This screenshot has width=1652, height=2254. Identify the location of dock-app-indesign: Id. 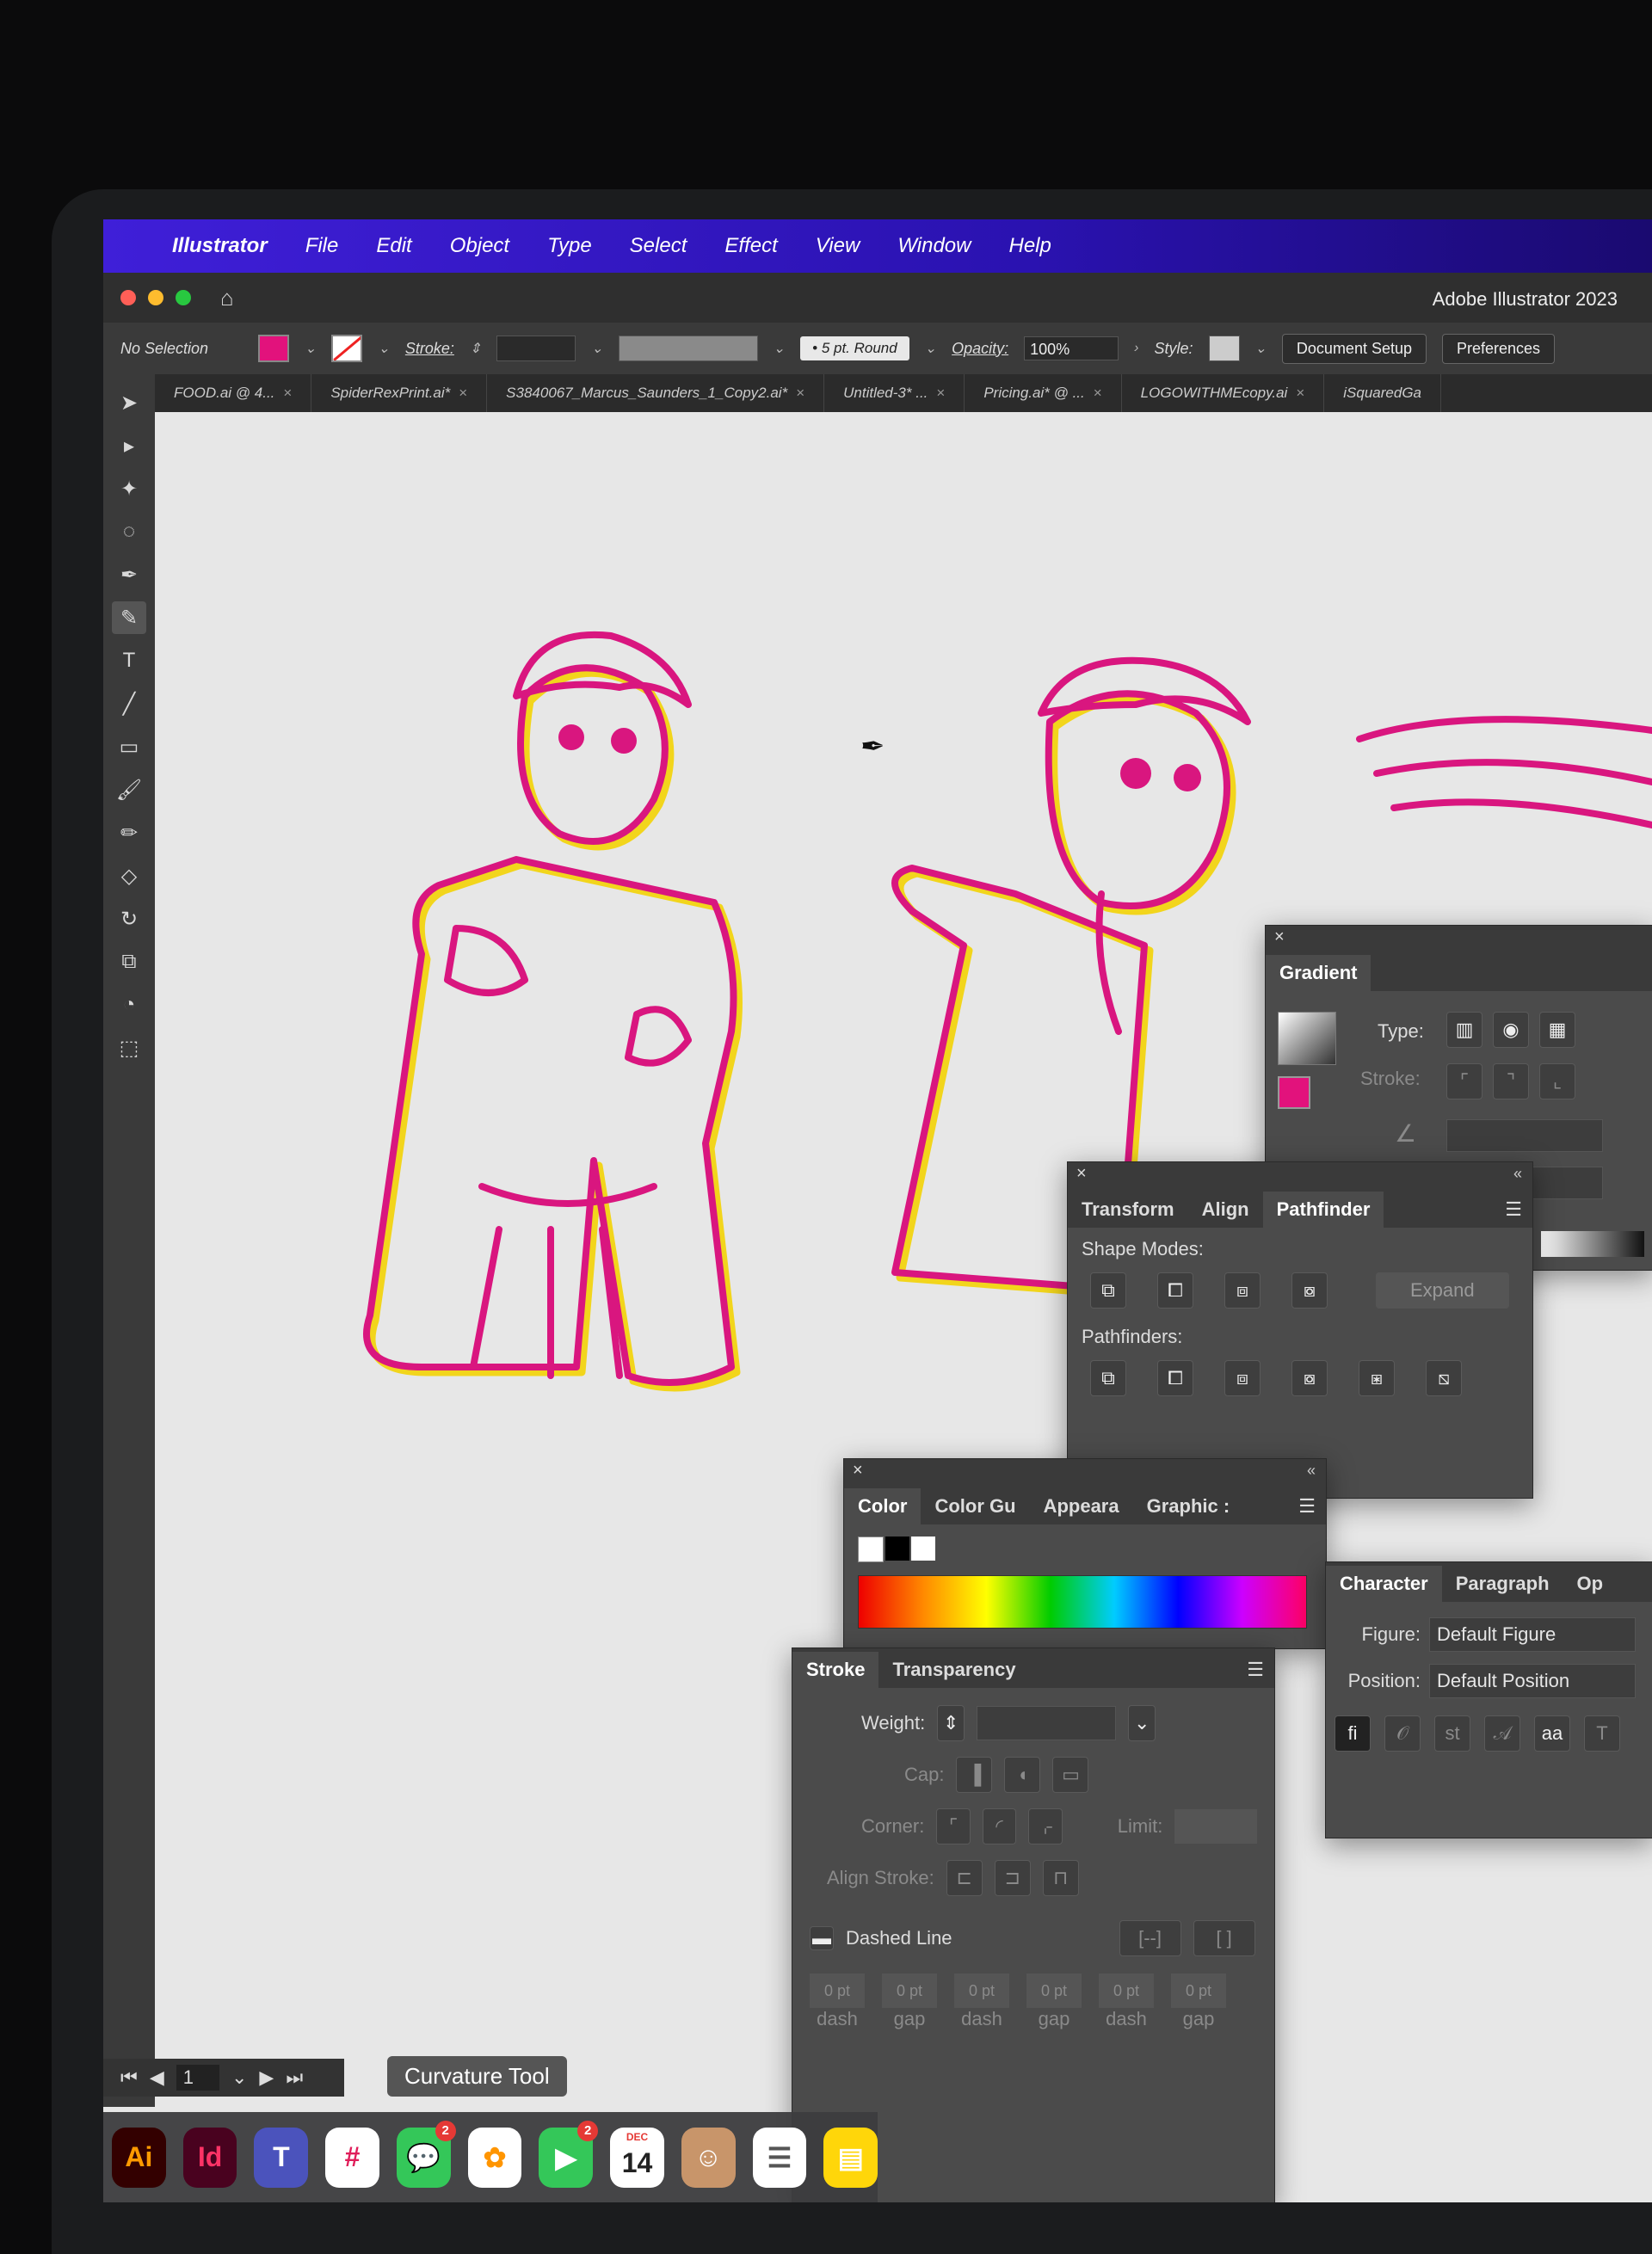
(209, 2157).